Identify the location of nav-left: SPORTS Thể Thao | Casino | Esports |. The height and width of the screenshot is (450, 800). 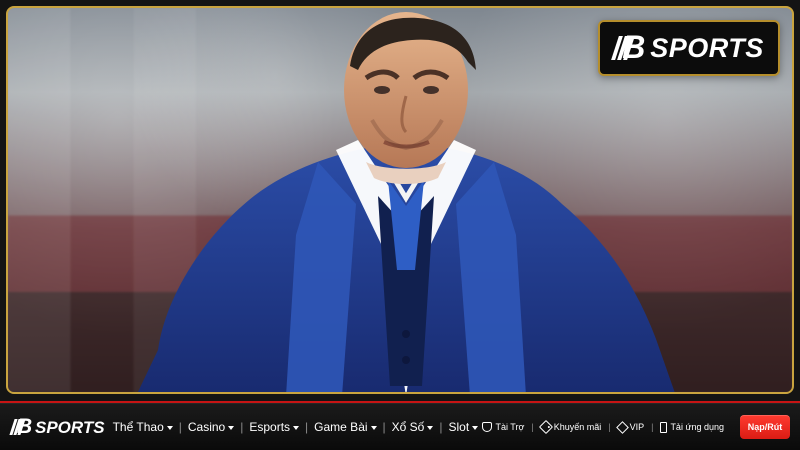
(245, 426).